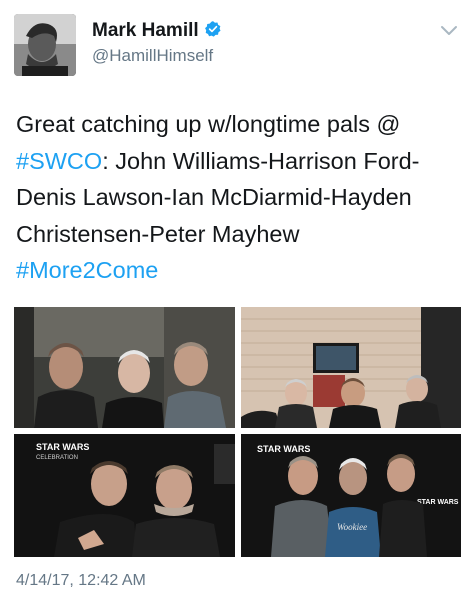  I want to click on tweet-header: Mark Hamill @HamillHimself, so click(237, 45).